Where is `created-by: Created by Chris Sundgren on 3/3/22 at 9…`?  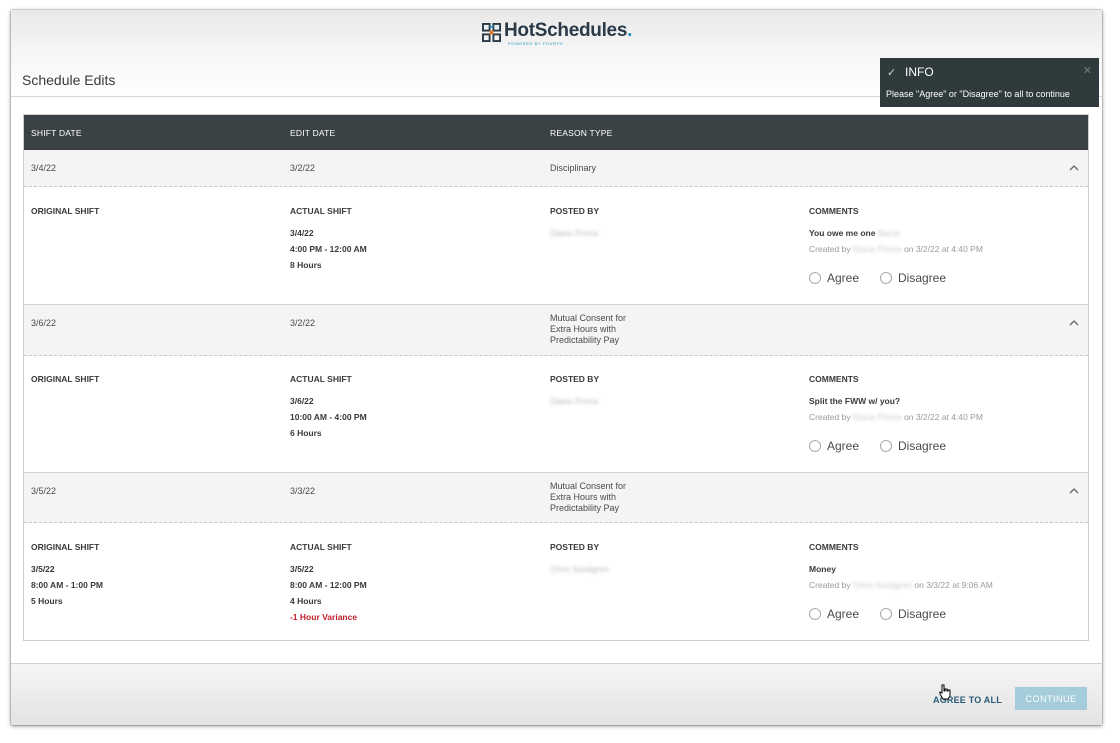 created-by: Created by Chris Sundgren on 3/3/22 at 9… is located at coordinates (901, 585).